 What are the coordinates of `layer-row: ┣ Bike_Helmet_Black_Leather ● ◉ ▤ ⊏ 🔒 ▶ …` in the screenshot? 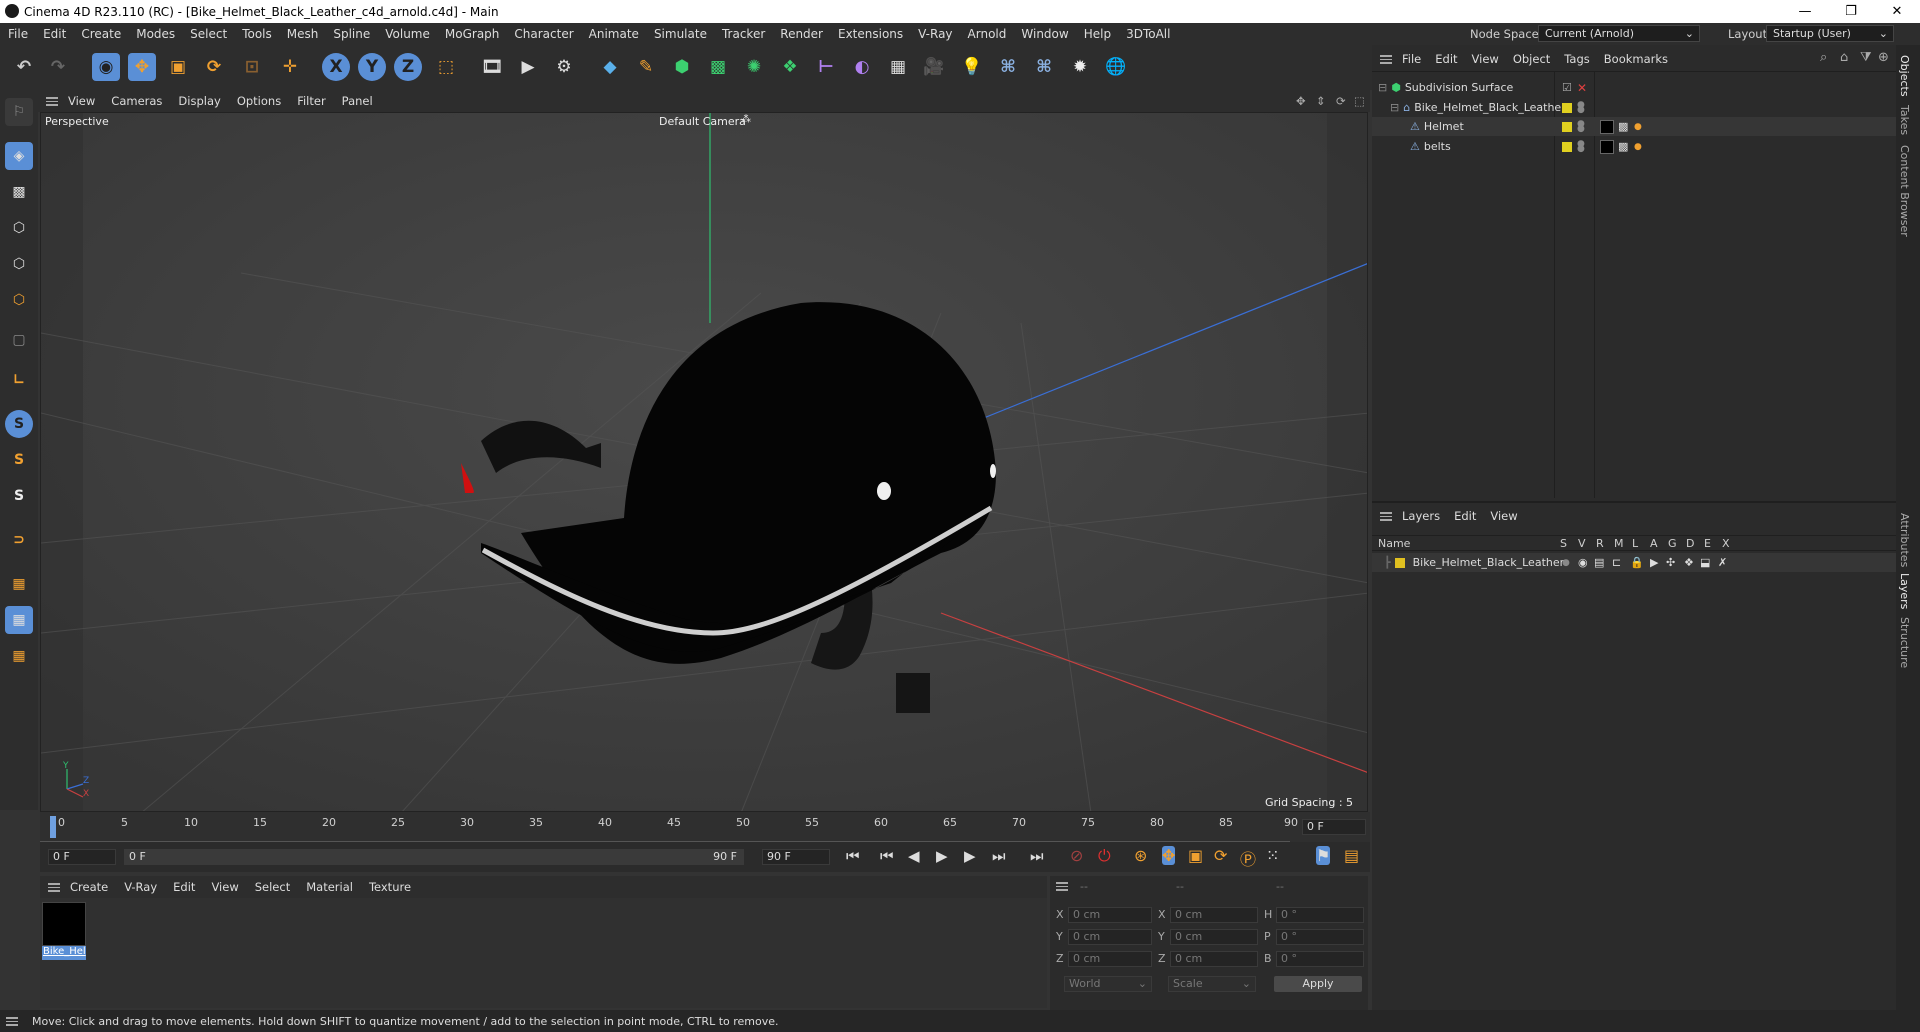 It's located at (1634, 562).